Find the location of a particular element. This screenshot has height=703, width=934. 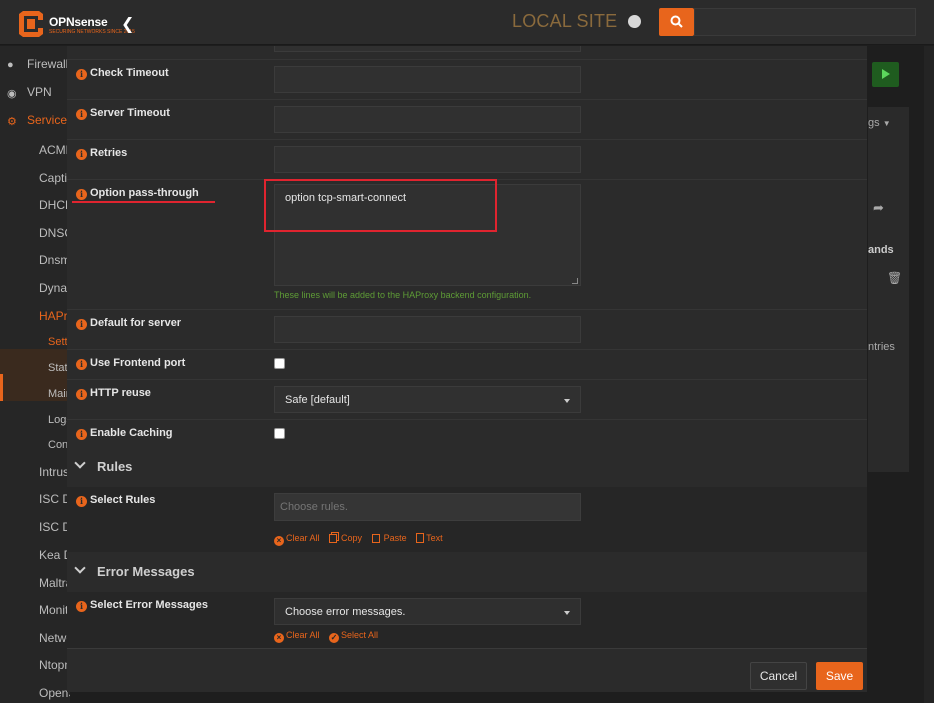

search-button is located at coordinates (676, 22).